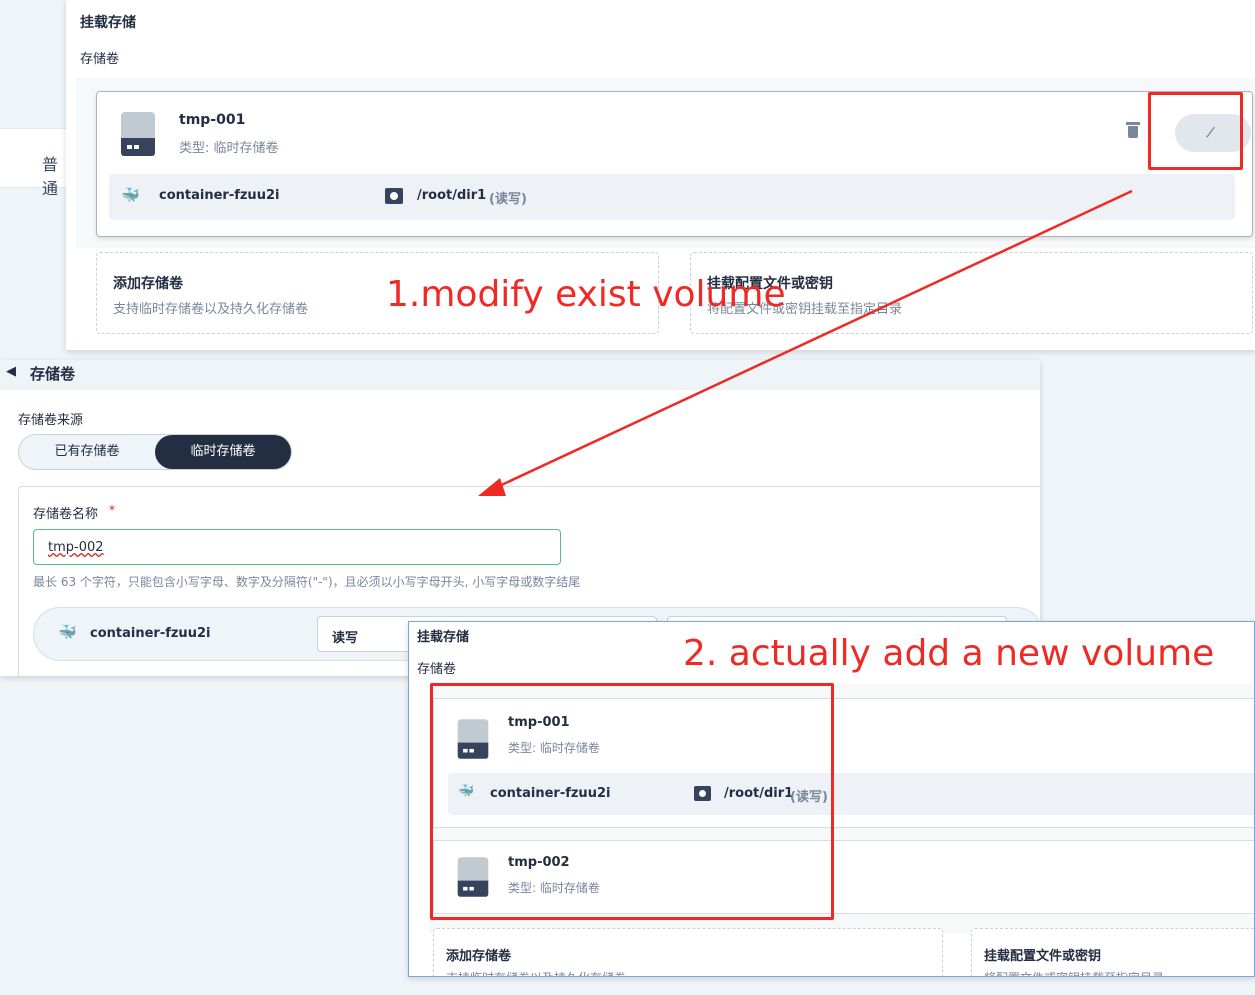 The height and width of the screenshot is (995, 1255). What do you see at coordinates (949, 653) in the screenshot?
I see `annotation-step2: 2. actually add a new volume` at bounding box center [949, 653].